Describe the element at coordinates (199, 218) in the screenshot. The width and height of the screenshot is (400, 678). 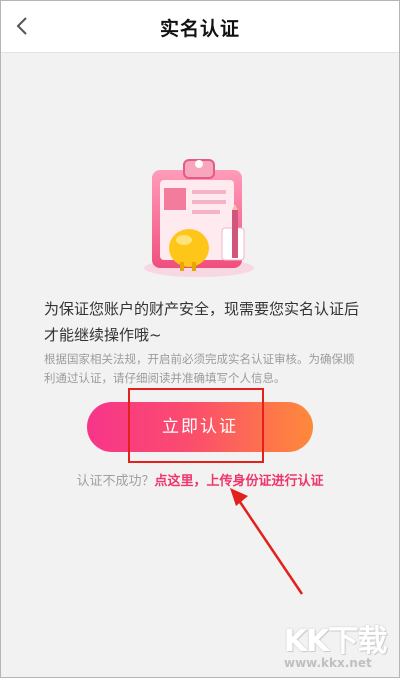
I see `clipboard-id-card-illustration` at that location.